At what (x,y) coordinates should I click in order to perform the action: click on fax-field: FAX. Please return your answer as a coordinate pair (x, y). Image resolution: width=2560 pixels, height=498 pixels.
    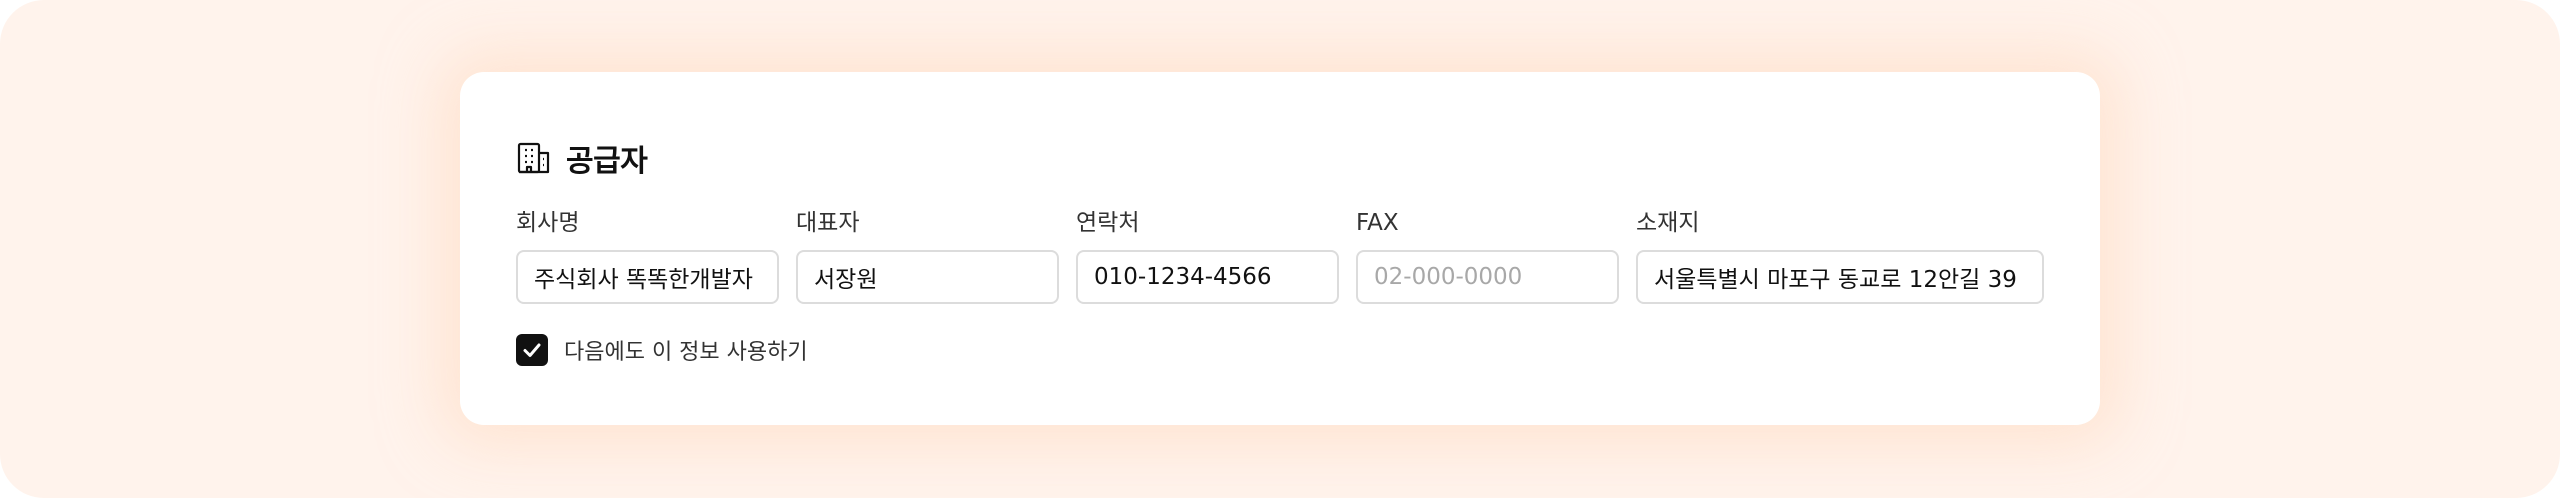
    Looking at the image, I should click on (1487, 256).